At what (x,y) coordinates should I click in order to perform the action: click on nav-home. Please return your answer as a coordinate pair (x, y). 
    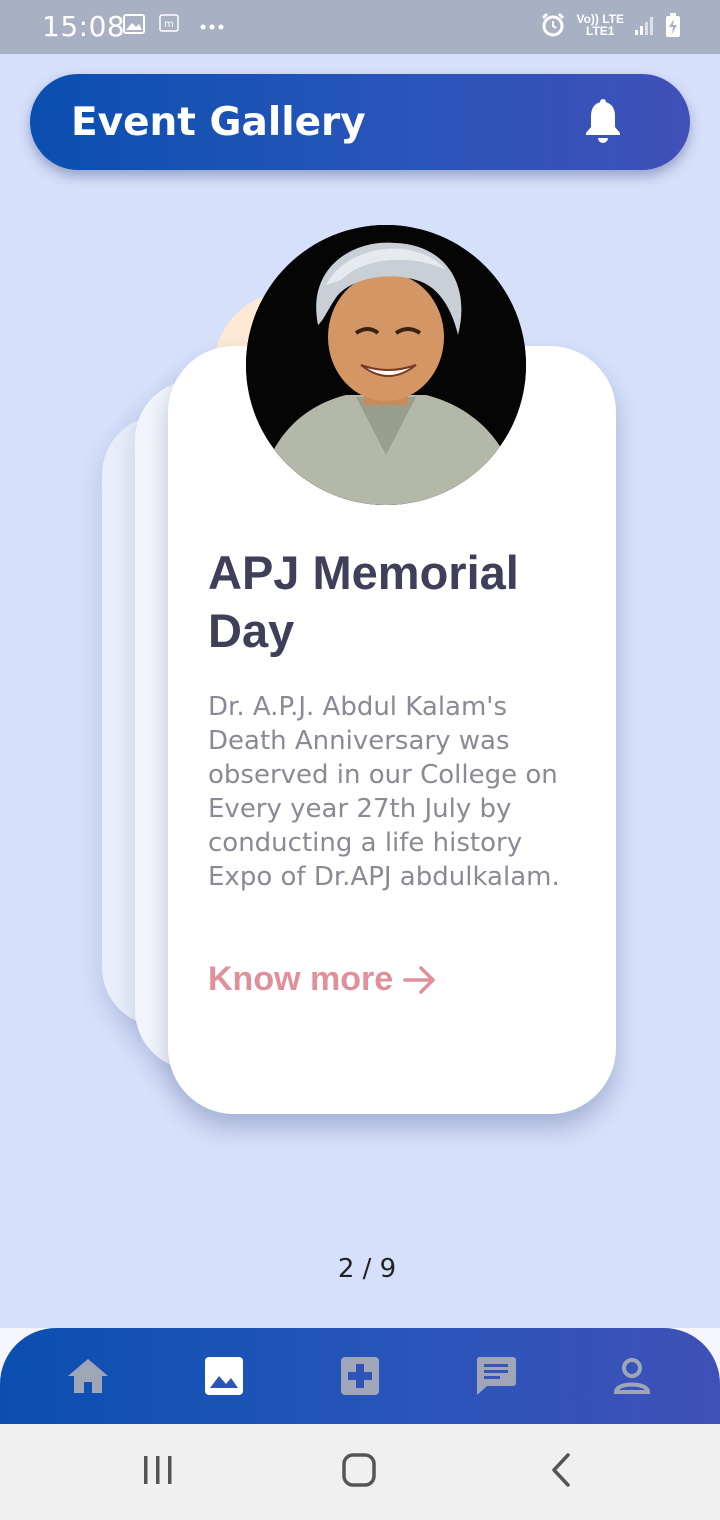
    Looking at the image, I should click on (88, 1376).